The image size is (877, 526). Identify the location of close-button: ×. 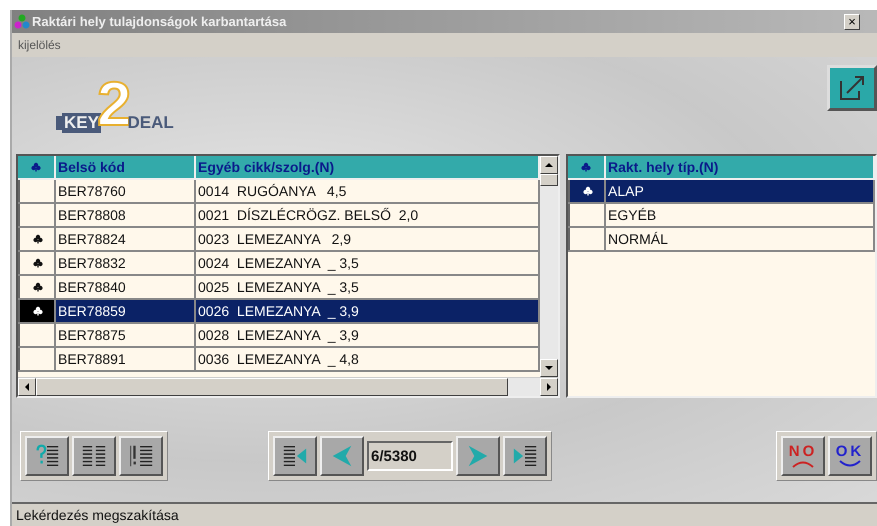
(852, 22).